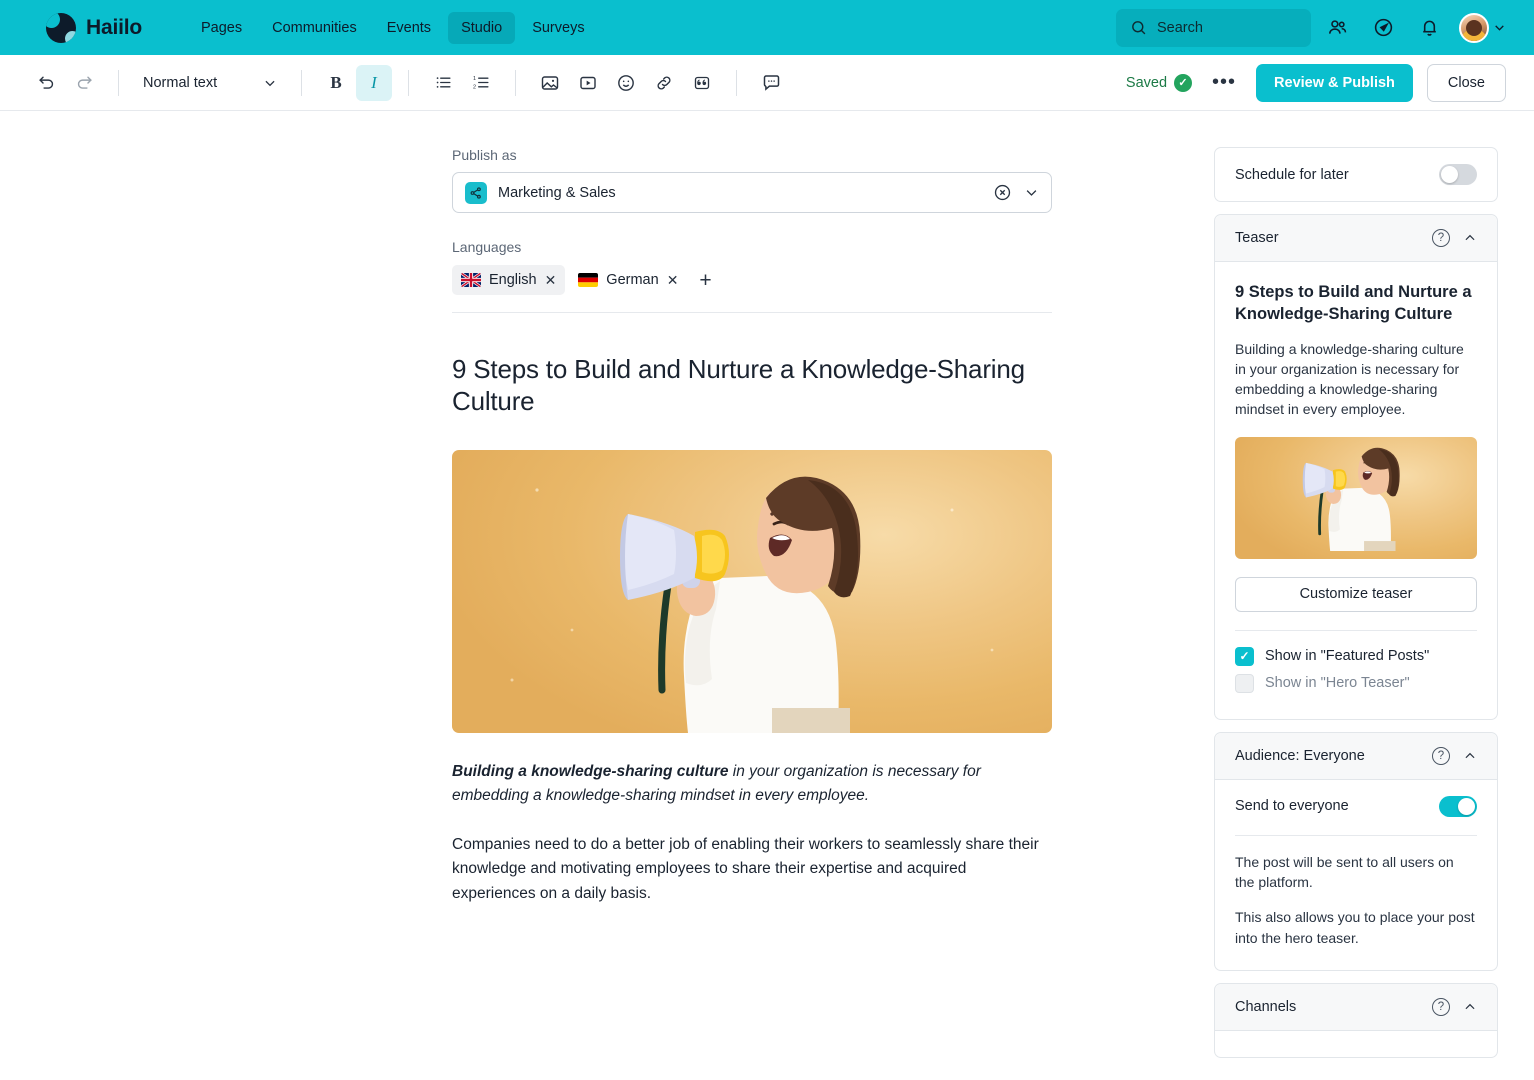  Describe the element at coordinates (1244, 656) in the screenshot. I see `checkbox-featured-posts: ✓` at that location.